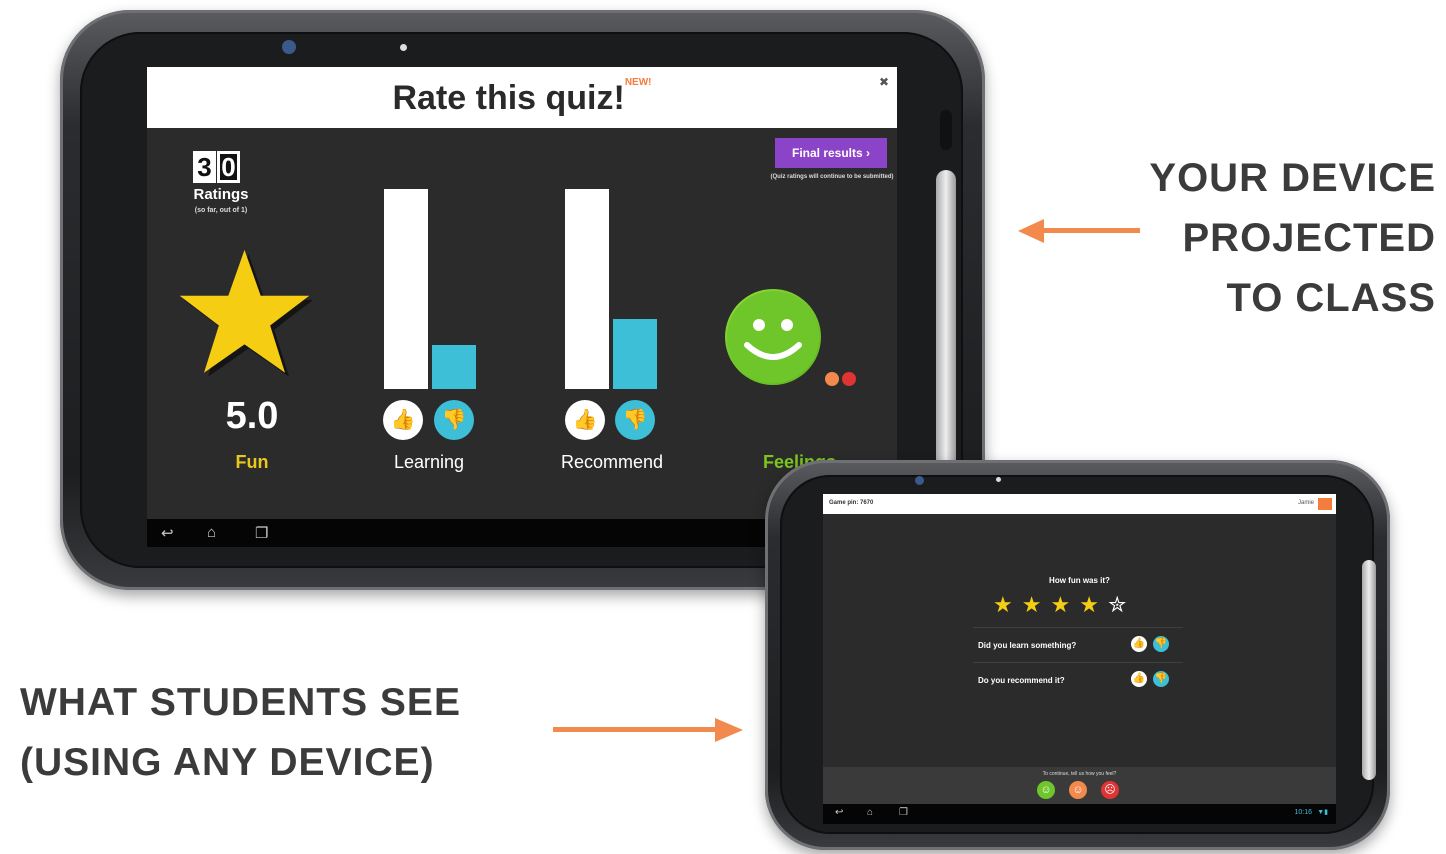  What do you see at coordinates (884, 82) in the screenshot?
I see `fullscreen-exit-icon: ✖` at bounding box center [884, 82].